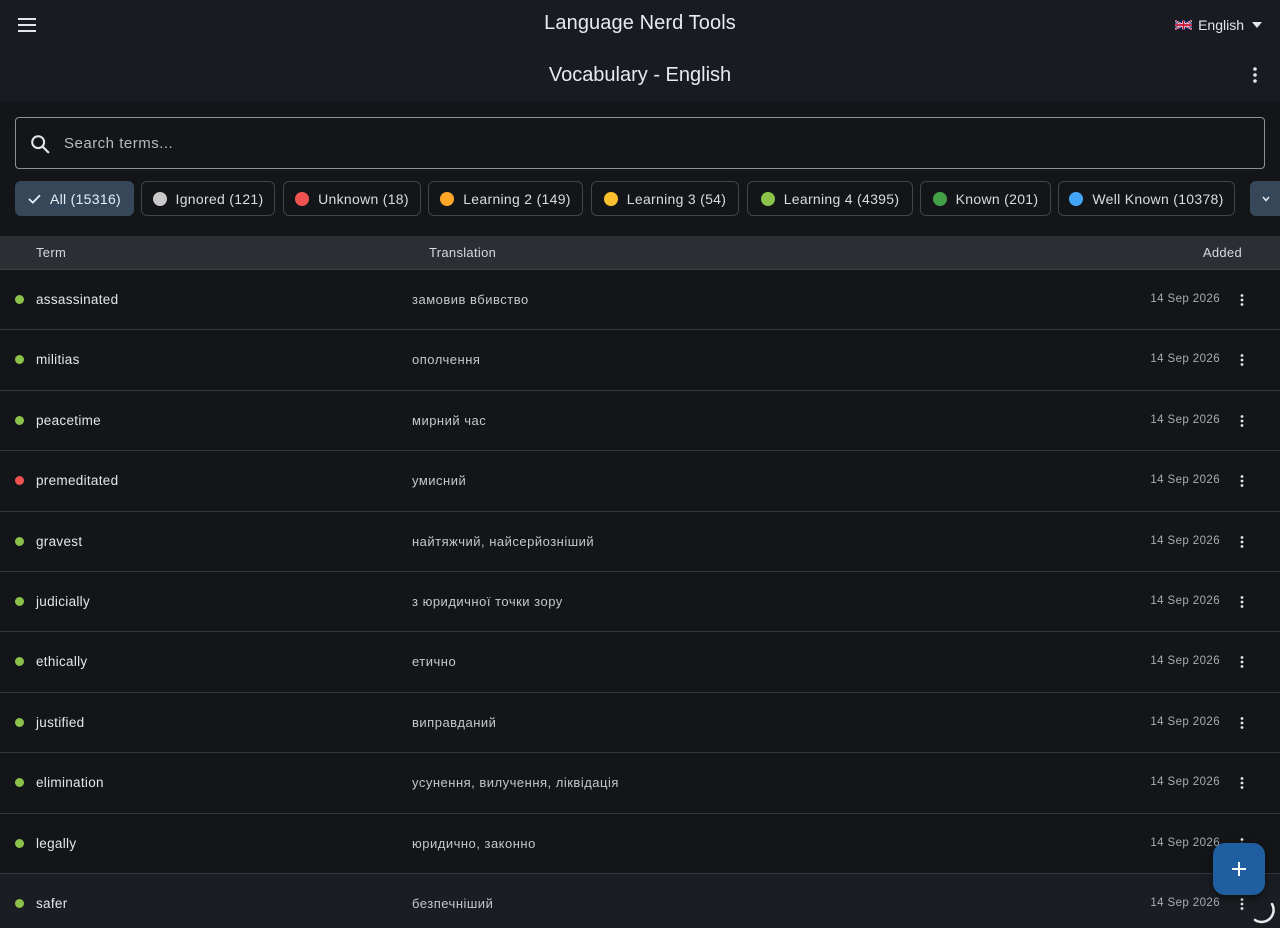 This screenshot has width=1280, height=928. Describe the element at coordinates (51, 252) in the screenshot. I see `column-header-term: Term` at that location.